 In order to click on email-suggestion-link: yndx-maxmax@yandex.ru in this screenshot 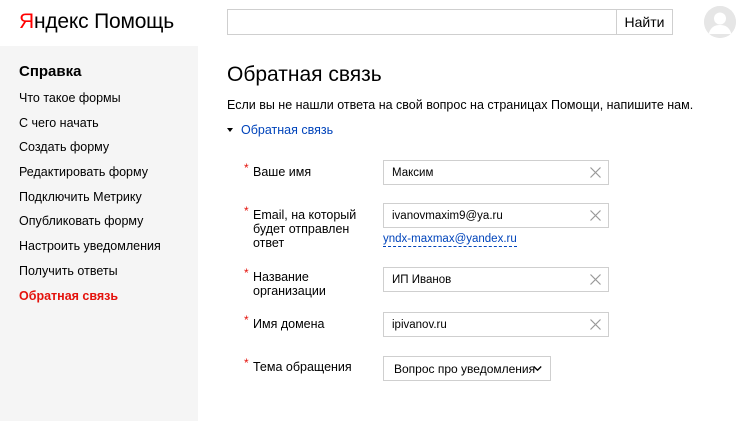, I will do `click(450, 239)`.